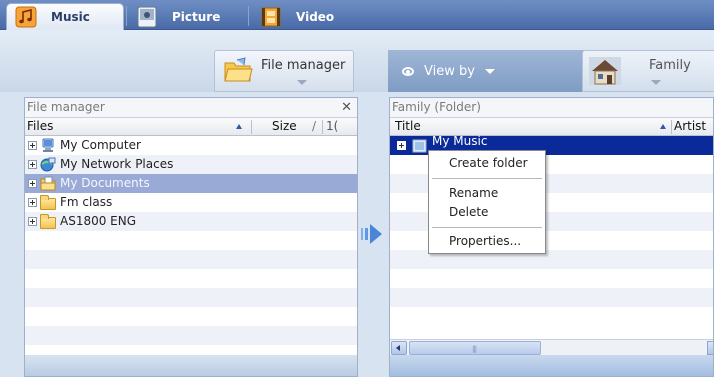 This screenshot has width=714, height=377. I want to click on file-manager-panel-title: File manager ✕, so click(191, 108).